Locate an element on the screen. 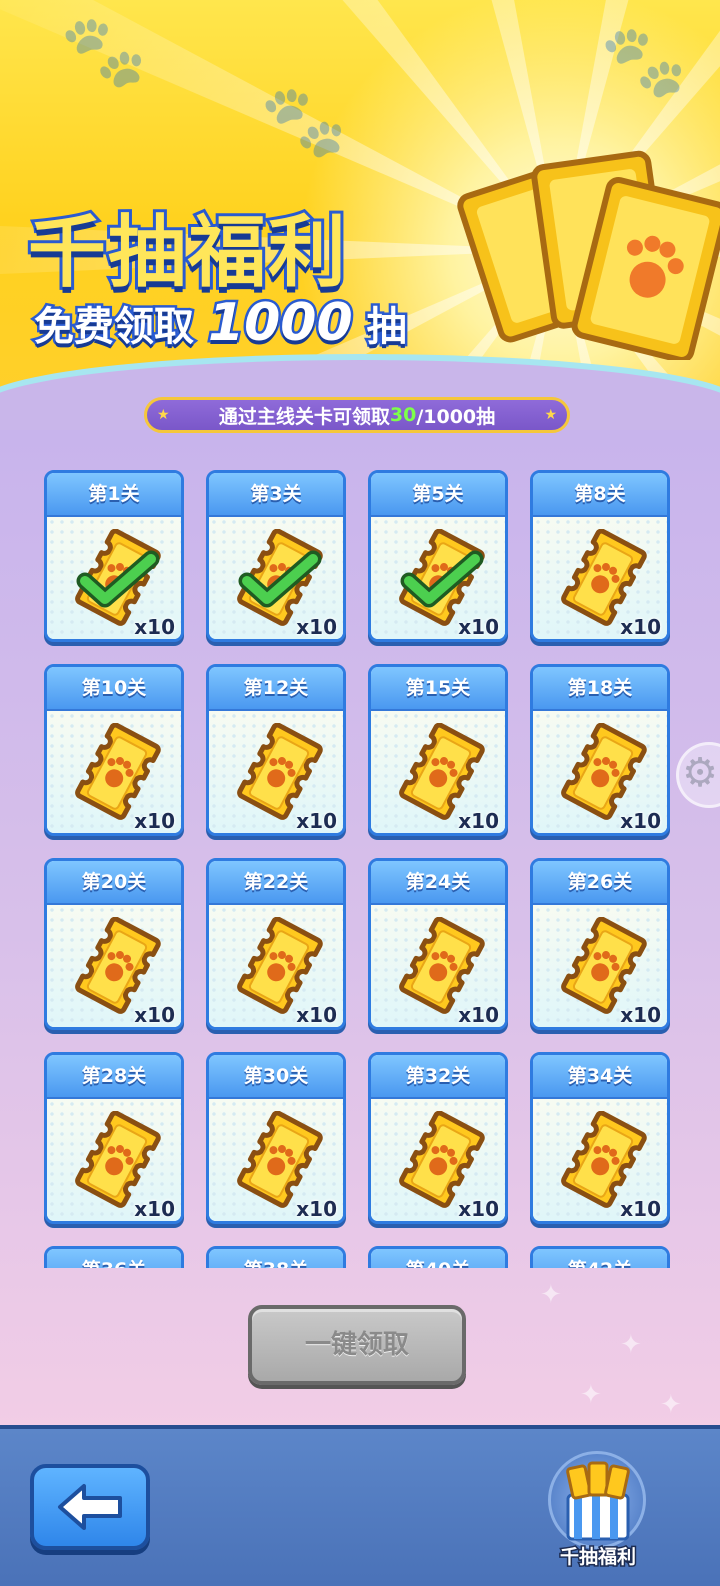 This screenshot has width=720, height=1586. reward-card: 第10关 x10 is located at coordinates (114, 750).